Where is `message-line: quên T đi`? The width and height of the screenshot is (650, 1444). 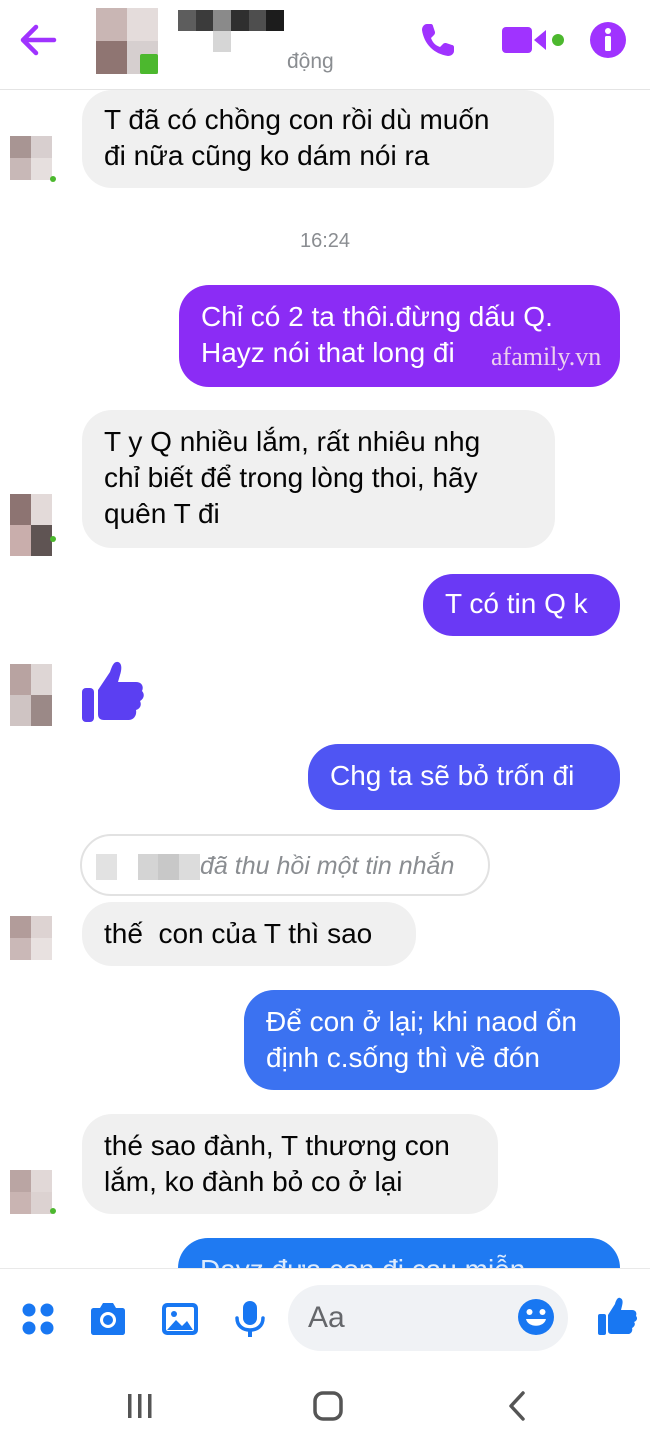 message-line: quên T đi is located at coordinates (162, 513).